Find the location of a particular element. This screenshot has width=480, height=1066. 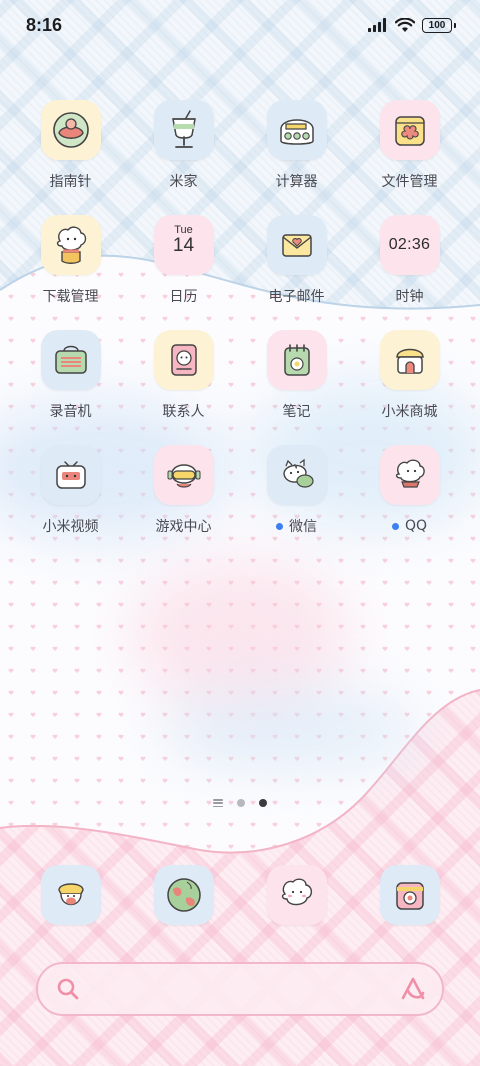

app-file-manager: 文件管理 is located at coordinates (409, 145).